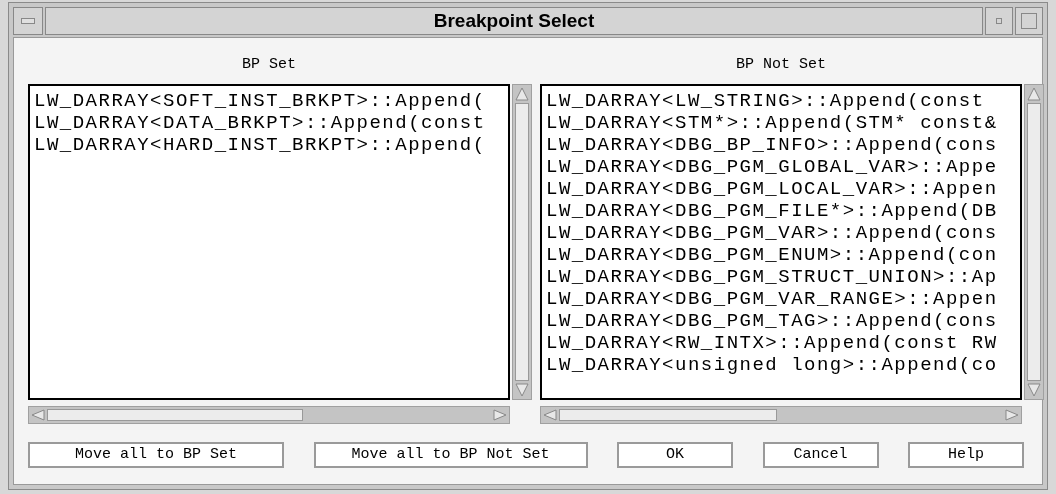 The height and width of the screenshot is (494, 1056). I want to click on maximize-icon, so click(1029, 21).